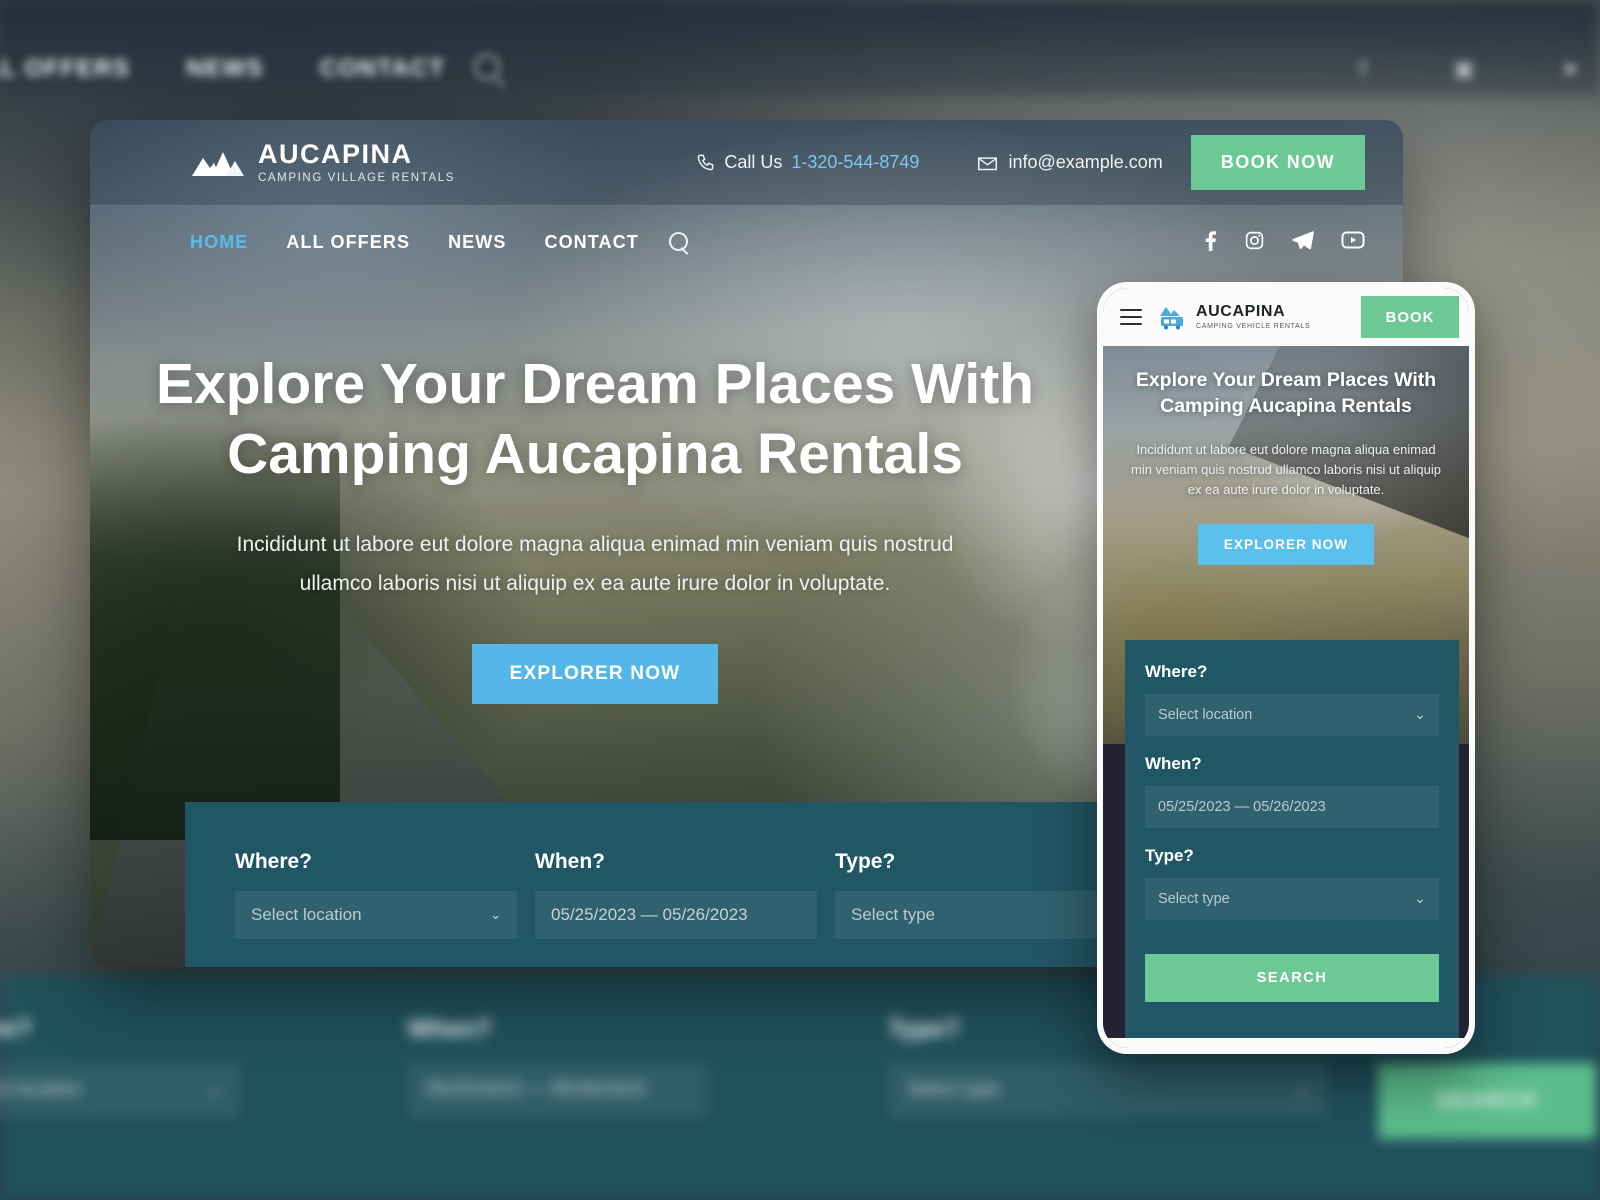 This screenshot has width=1600, height=1200. What do you see at coordinates (382, 68) in the screenshot?
I see `background-nav-item: CONTACT` at bounding box center [382, 68].